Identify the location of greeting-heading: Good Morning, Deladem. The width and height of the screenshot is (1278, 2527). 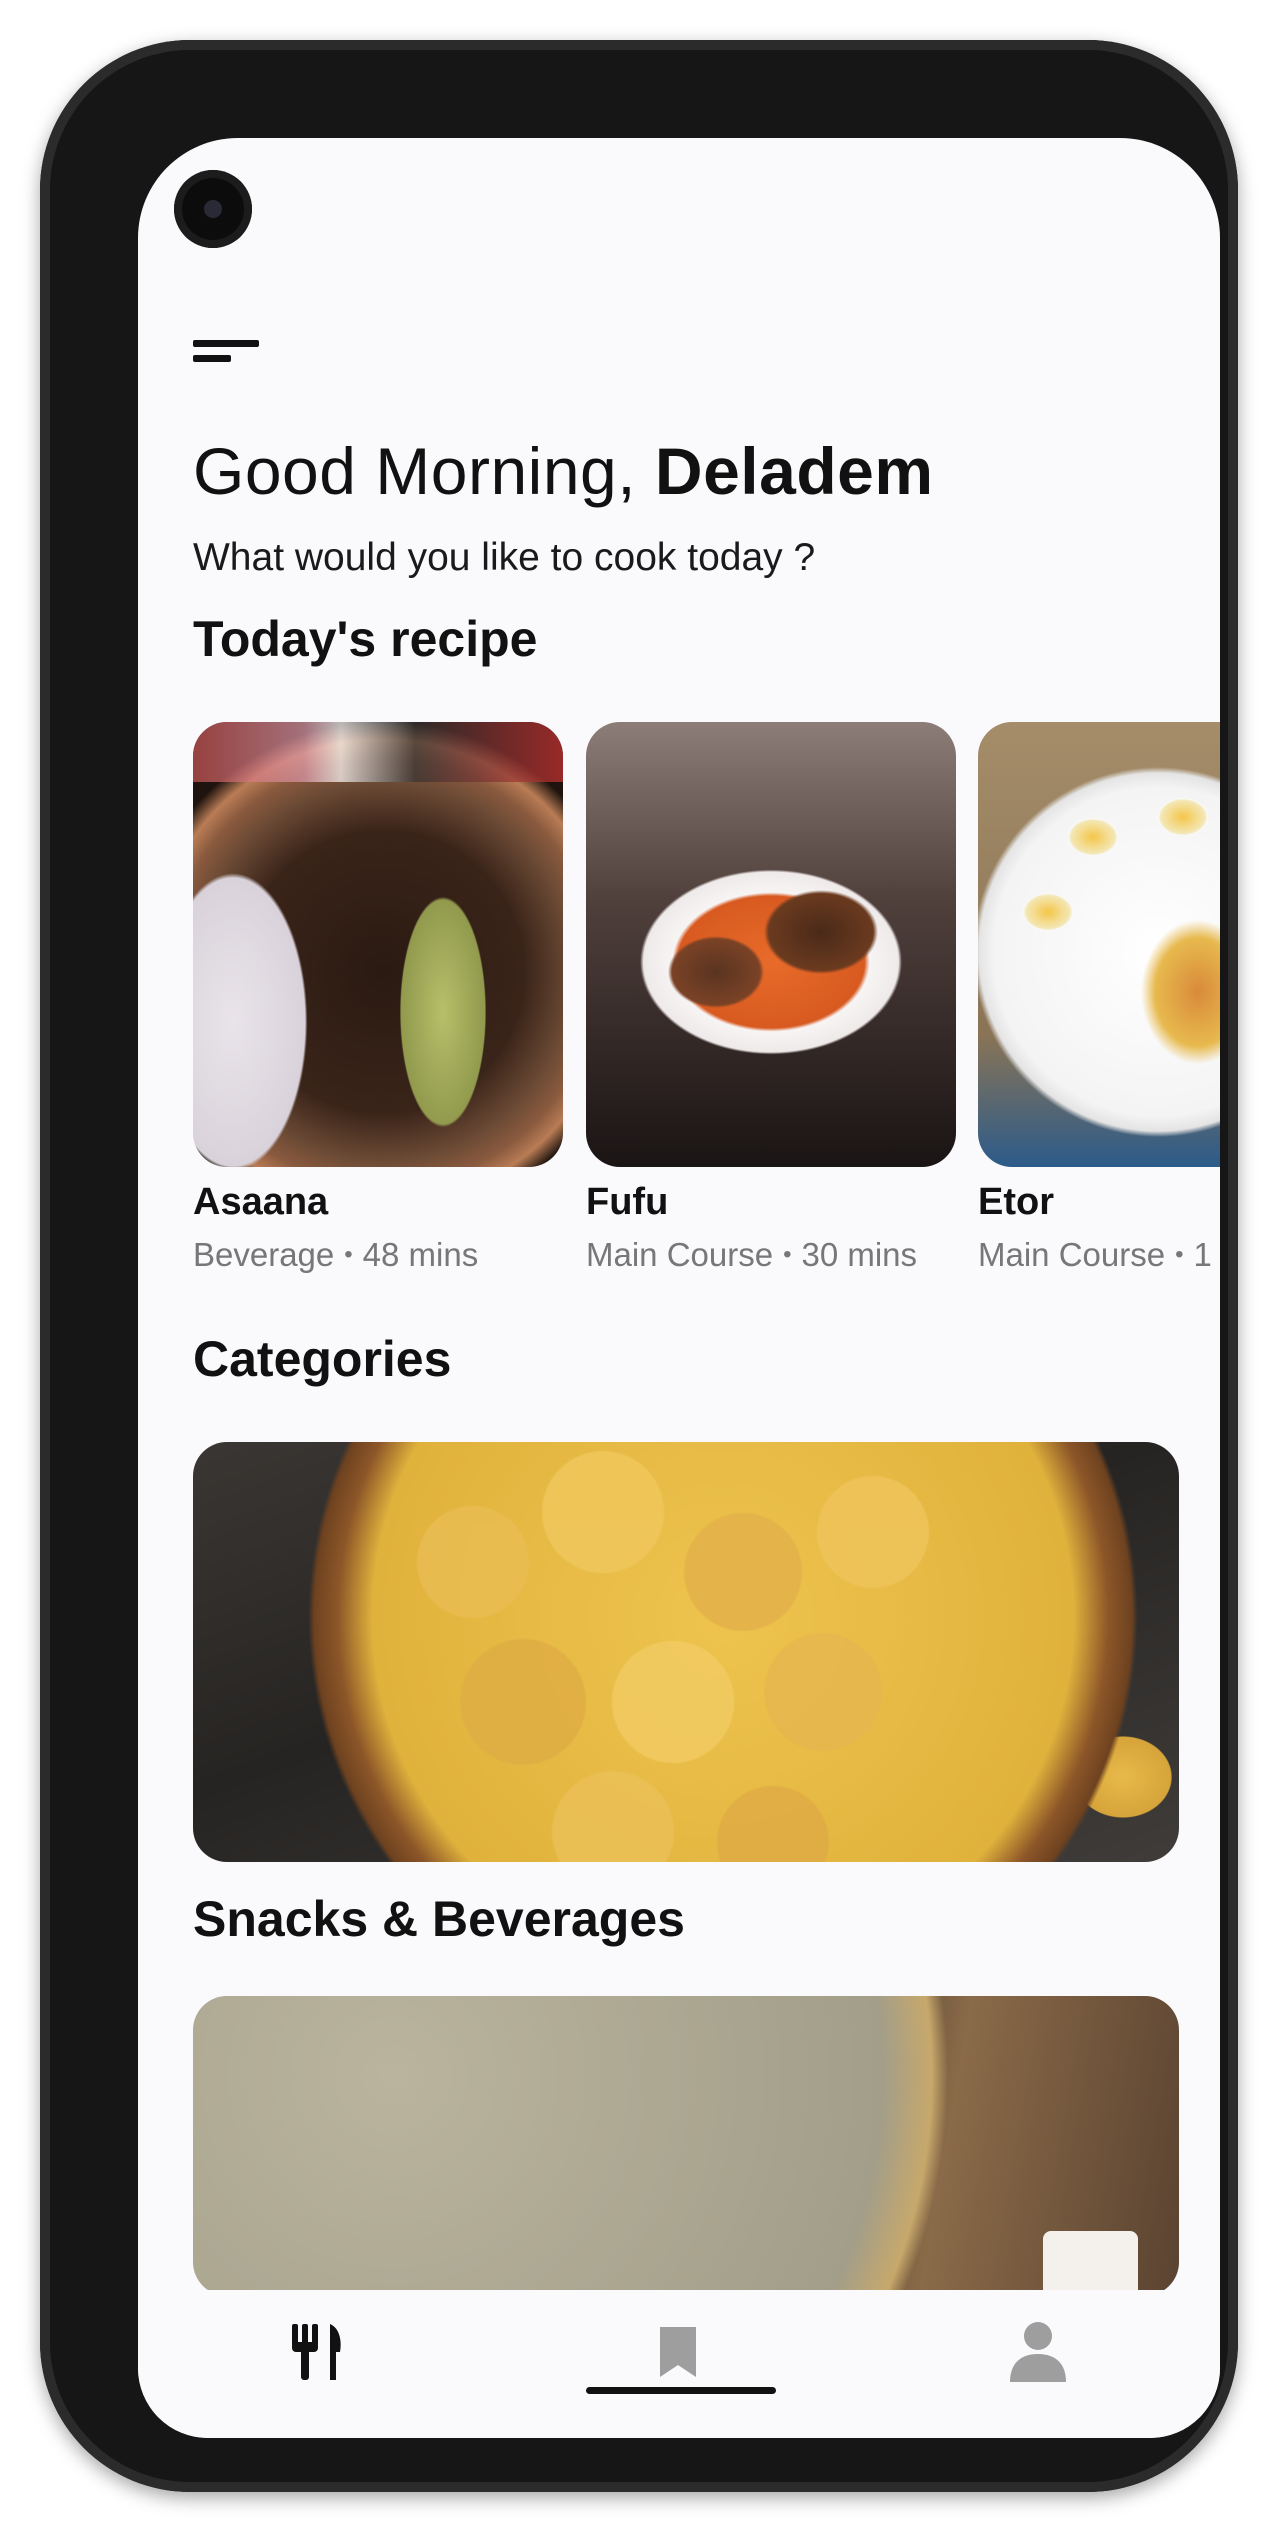
(563, 471).